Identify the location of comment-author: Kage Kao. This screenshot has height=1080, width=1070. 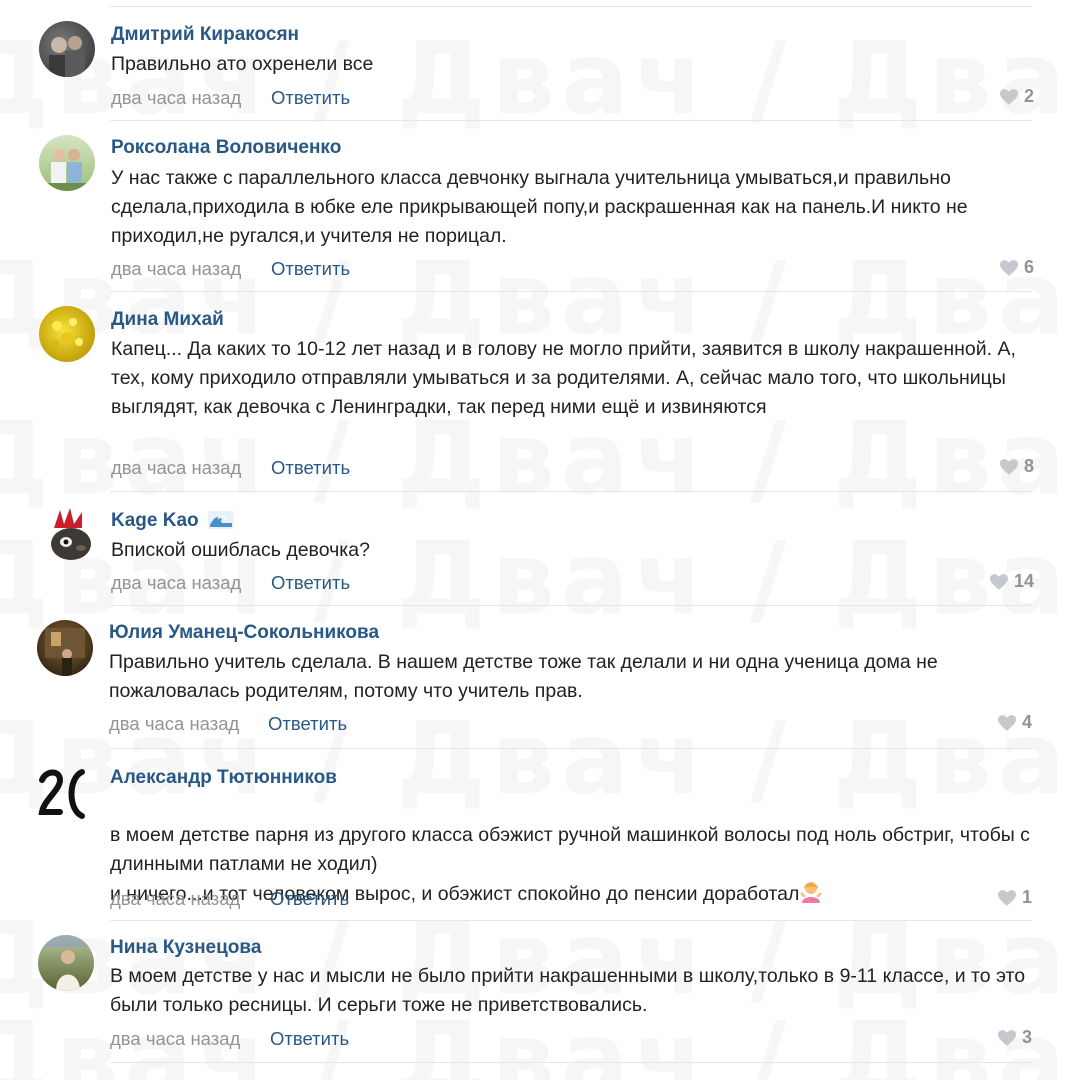
(172, 521).